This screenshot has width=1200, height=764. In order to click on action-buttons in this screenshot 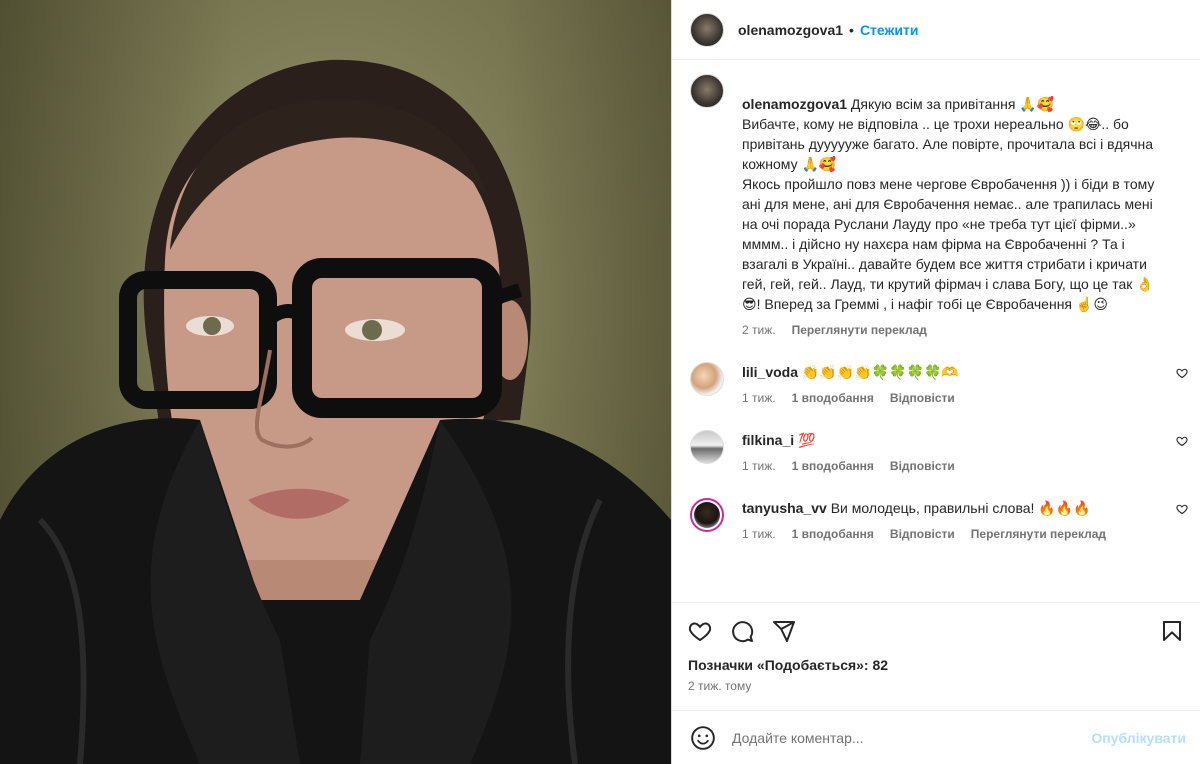, I will do `click(936, 631)`.